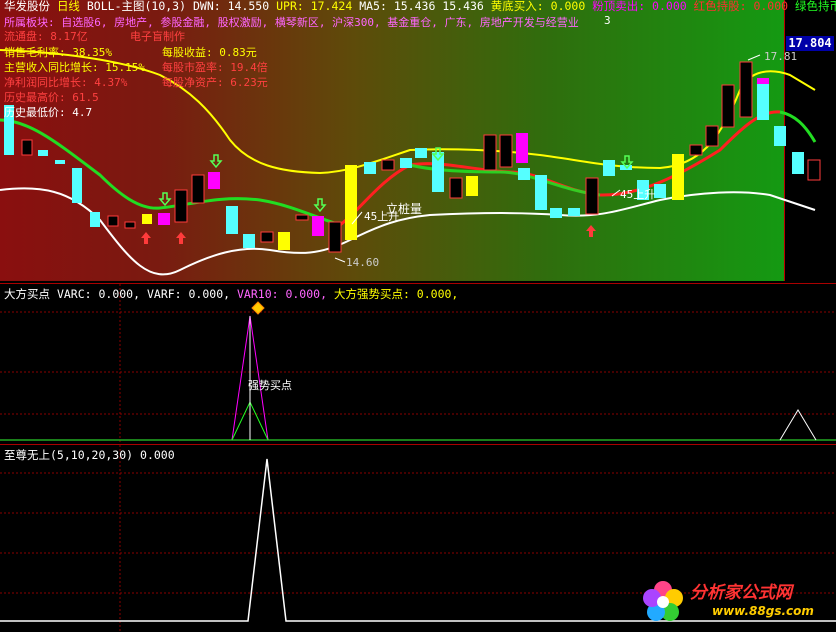 This screenshot has height=632, width=836. I want to click on ma-value-2: 15.436, so click(463, 6).